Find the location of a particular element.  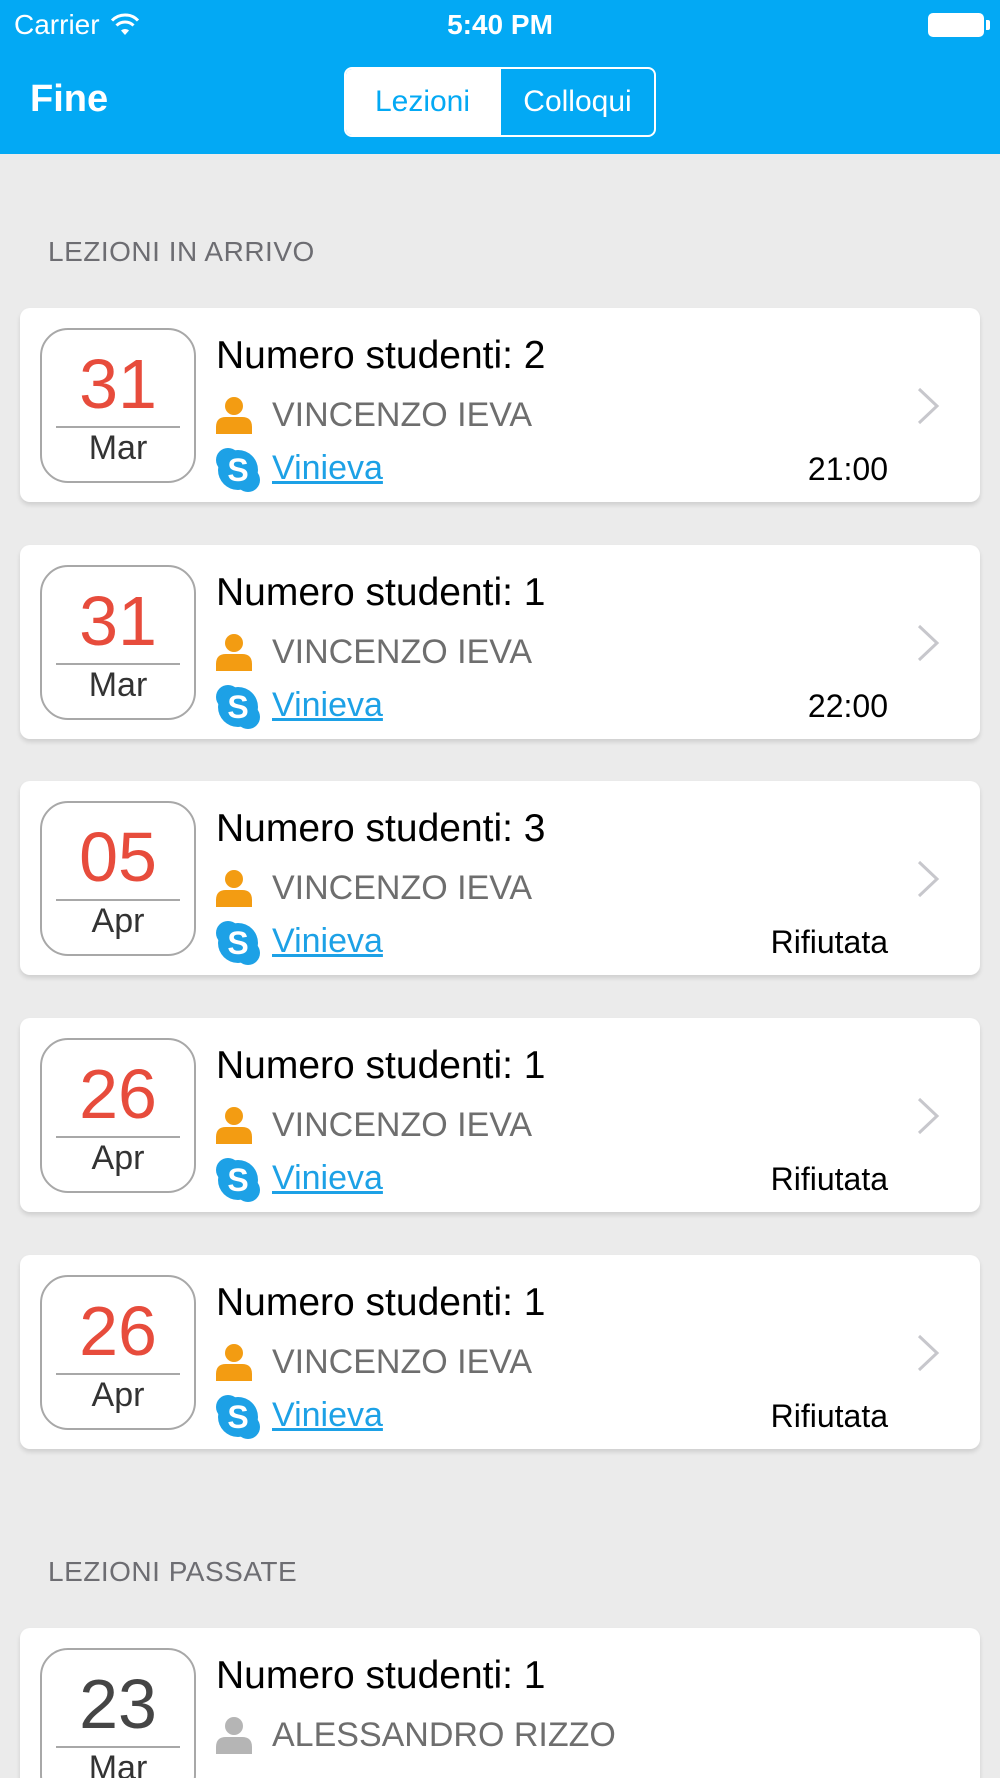

navigation-bar: Carrier 5:40 PM Fine Lezioni Colloqui is located at coordinates (500, 77).